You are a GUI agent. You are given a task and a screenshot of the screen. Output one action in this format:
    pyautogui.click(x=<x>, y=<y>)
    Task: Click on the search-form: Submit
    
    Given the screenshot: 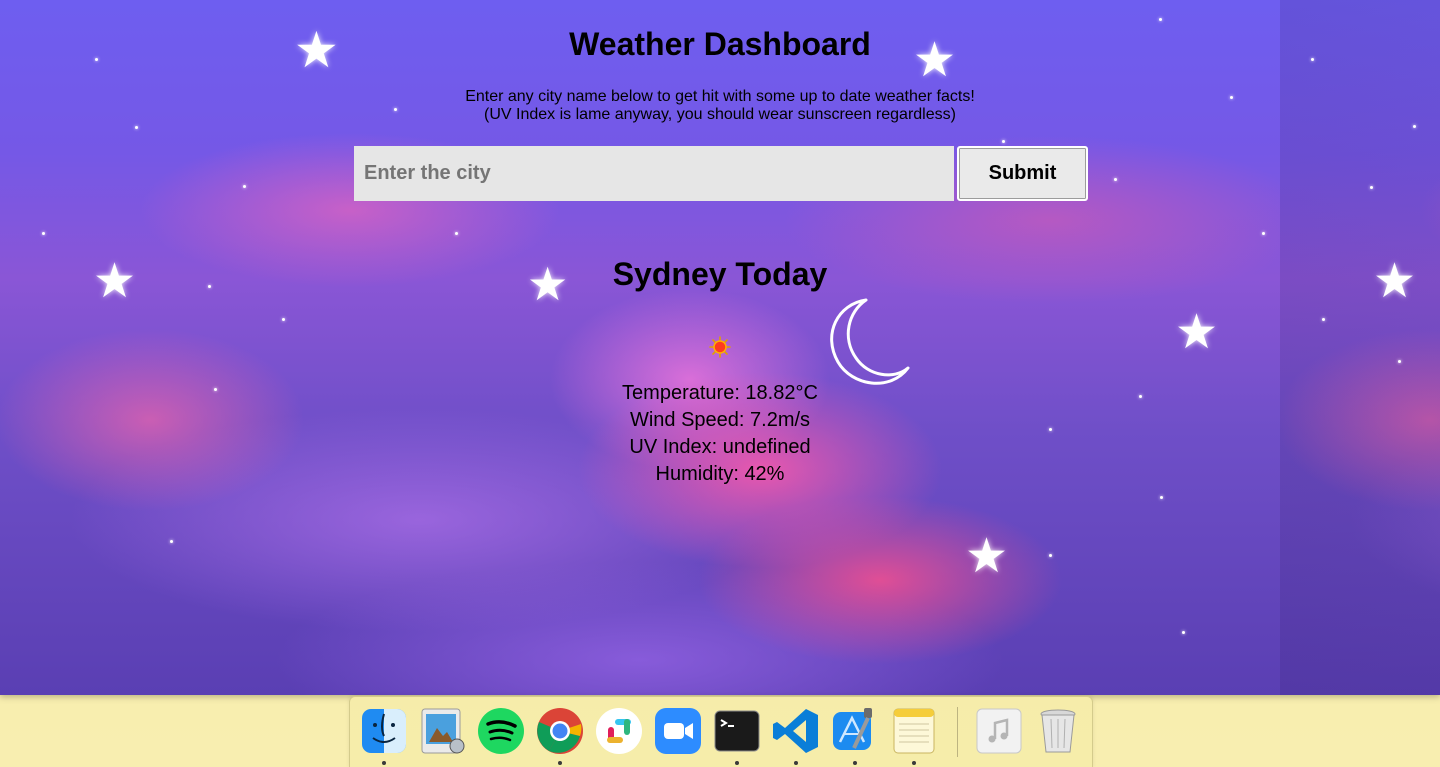 What is the action you would take?
    pyautogui.click(x=721, y=173)
    